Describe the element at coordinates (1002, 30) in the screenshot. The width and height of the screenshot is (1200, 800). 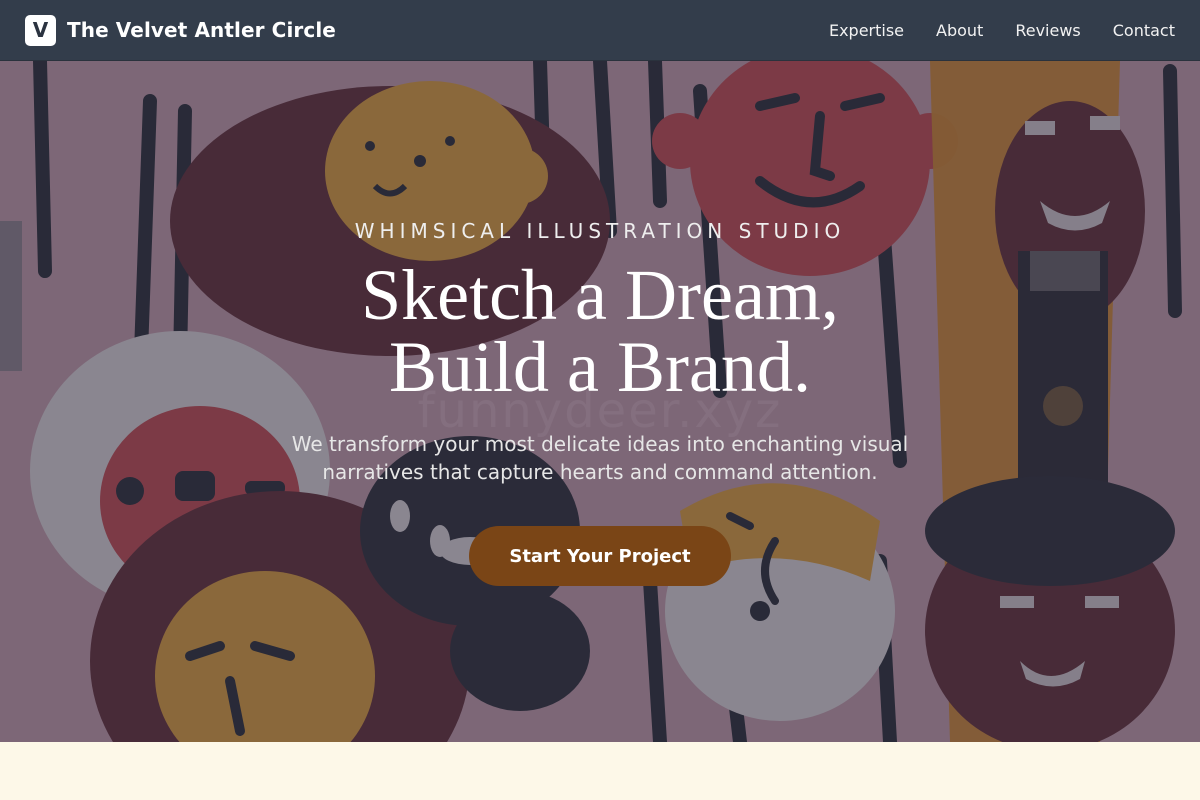
I see `main-nav: Expertise About Reviews Contact` at that location.